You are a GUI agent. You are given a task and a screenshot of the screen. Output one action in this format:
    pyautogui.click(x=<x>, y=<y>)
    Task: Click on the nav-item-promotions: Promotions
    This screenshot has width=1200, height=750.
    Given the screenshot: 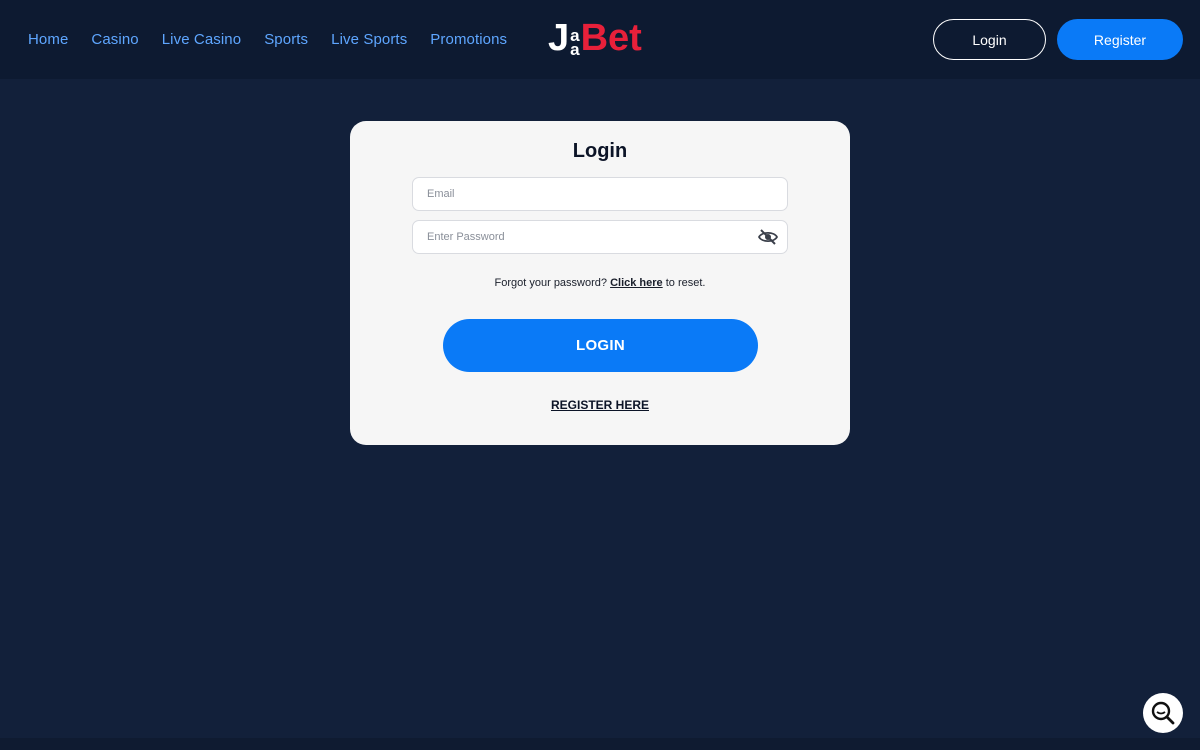 What is the action you would take?
    pyautogui.click(x=468, y=39)
    